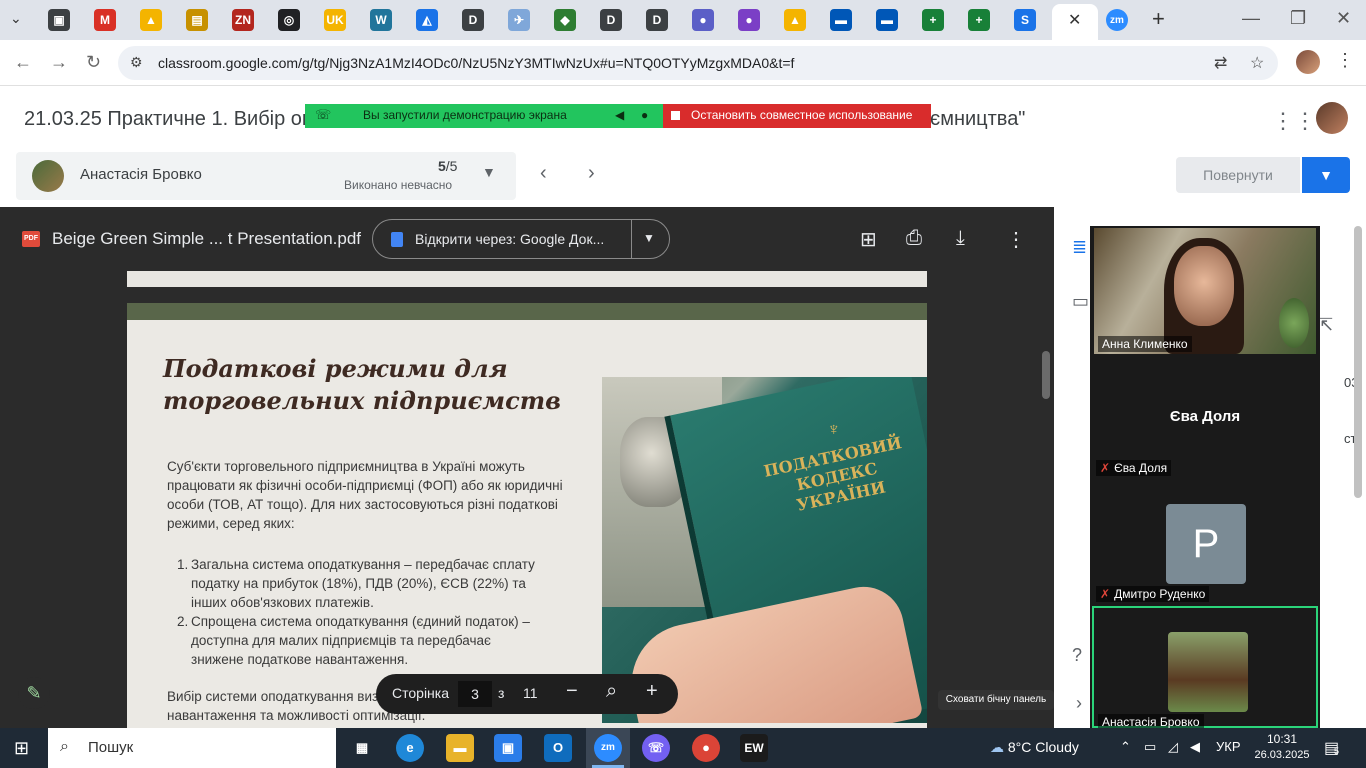 The image size is (1366, 768). I want to click on contact-icon: ▣, so click(59, 20).